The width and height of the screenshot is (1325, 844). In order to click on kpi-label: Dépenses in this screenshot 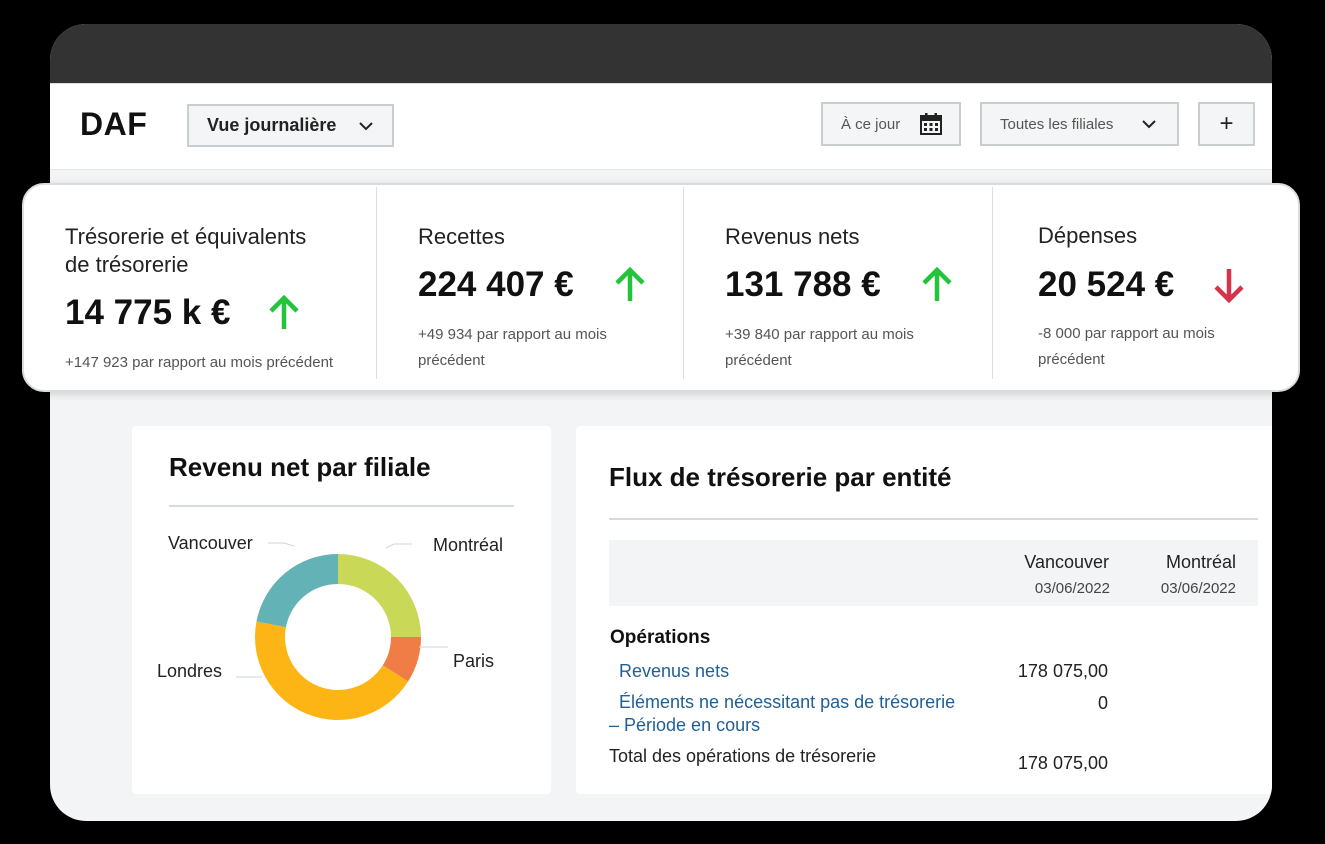, I will do `click(1088, 235)`.